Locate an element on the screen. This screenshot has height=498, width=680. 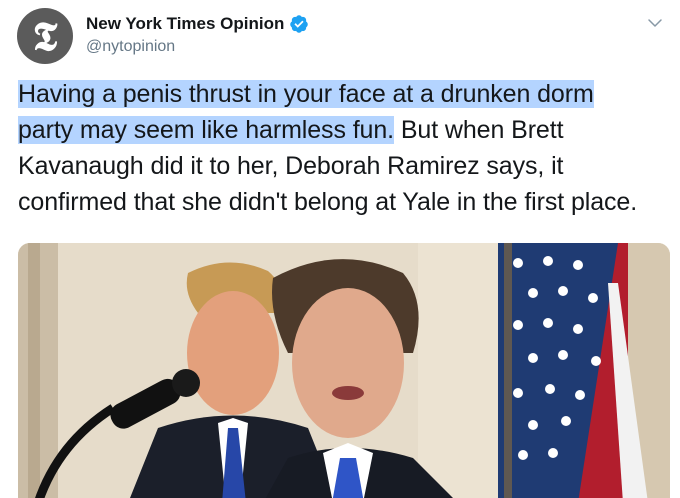
nyt-logo-icon: 𝕿 is located at coordinates (45, 36).